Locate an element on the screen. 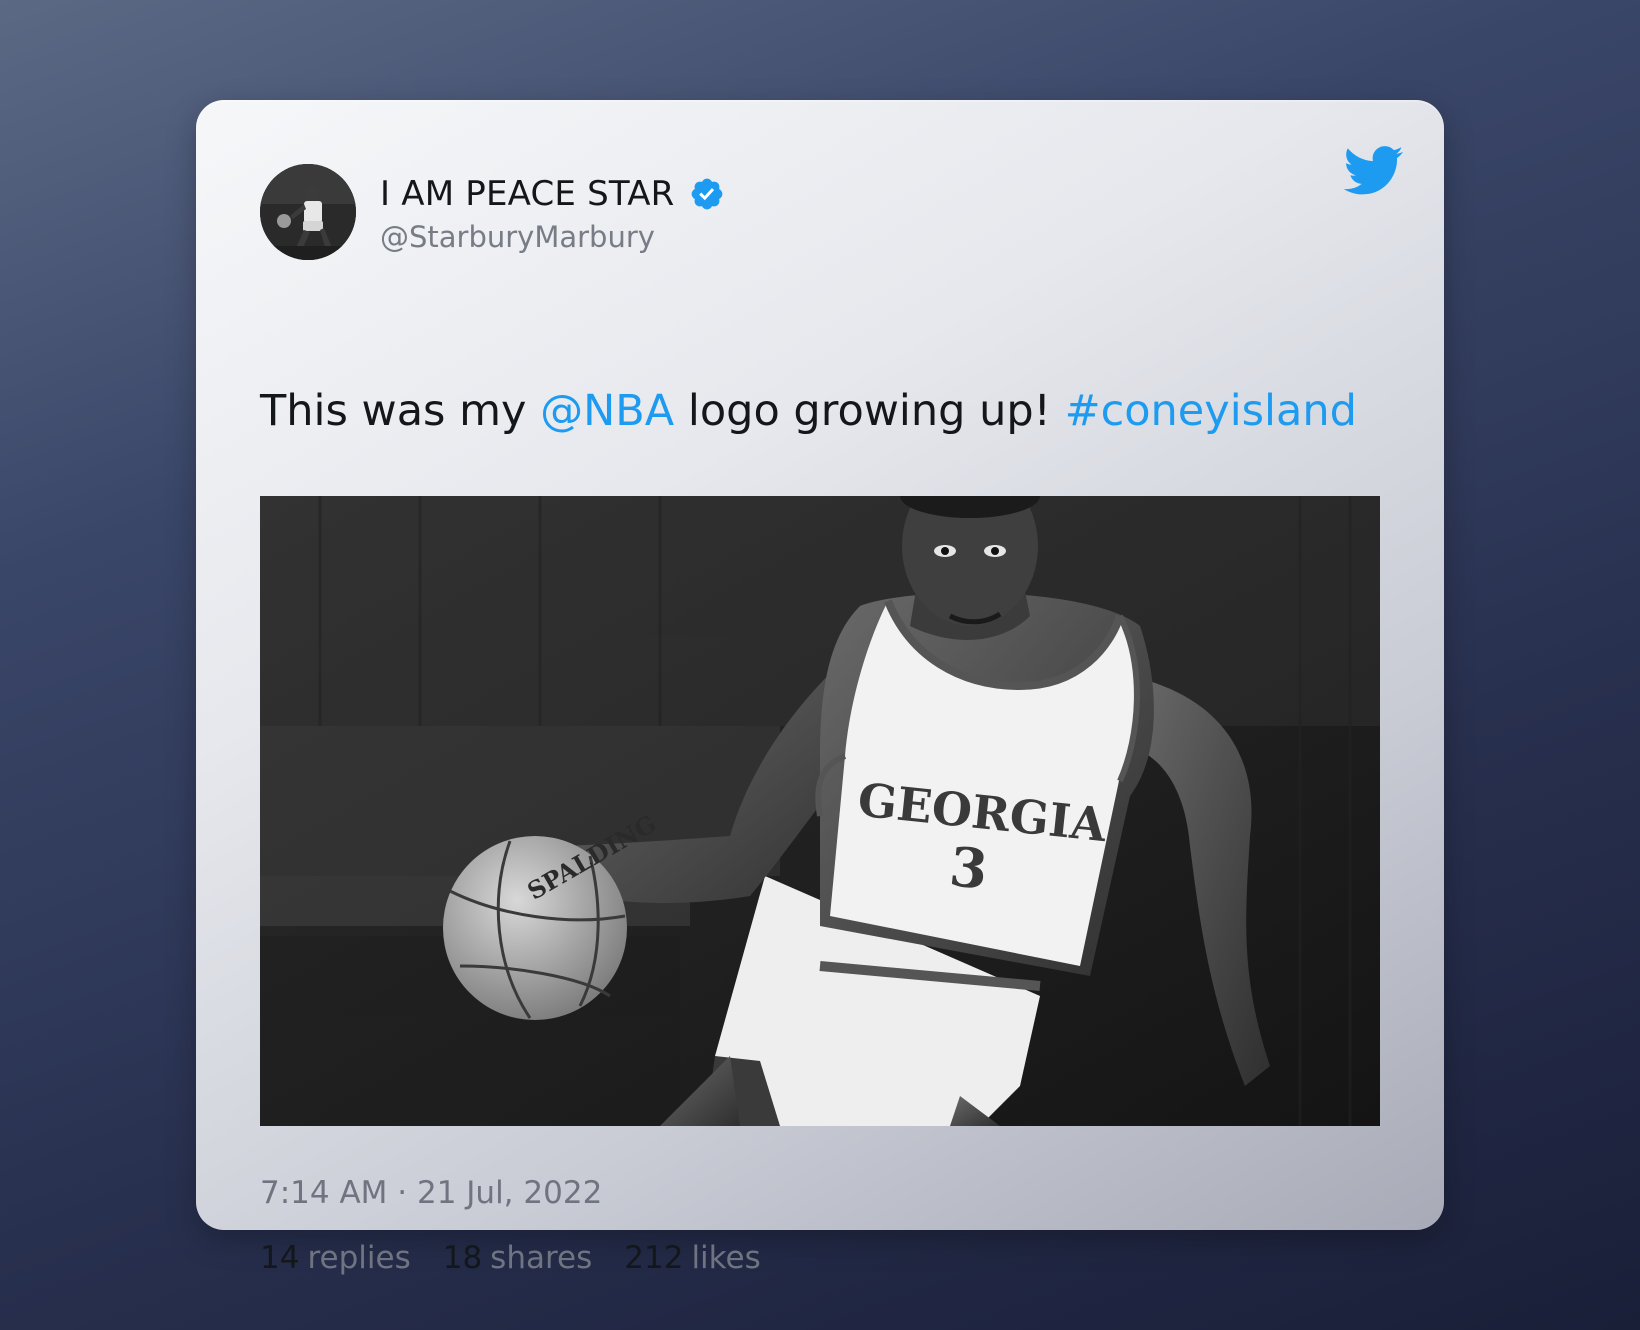 The width and height of the screenshot is (1640, 1330). author-handle: @StarburyMarbury is located at coordinates (552, 237).